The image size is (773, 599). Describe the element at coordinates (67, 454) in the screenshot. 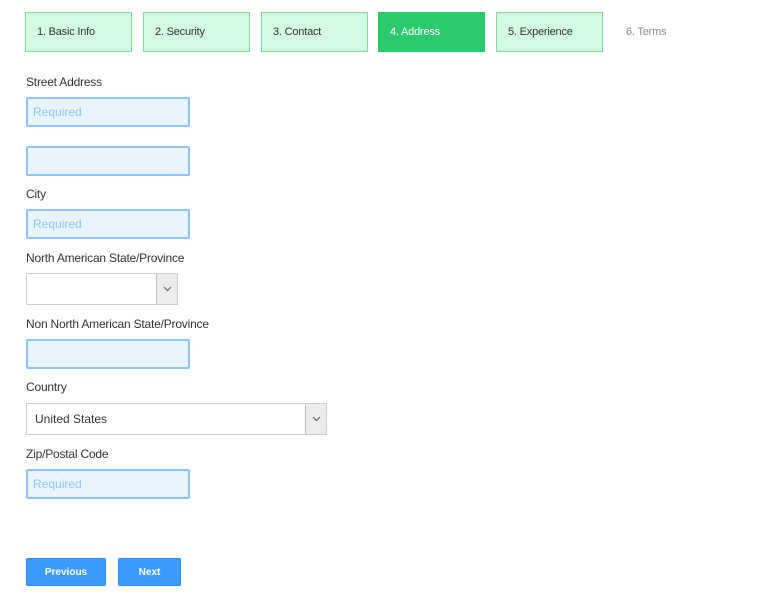

I see `zip-label: Zip/Postal Code` at that location.